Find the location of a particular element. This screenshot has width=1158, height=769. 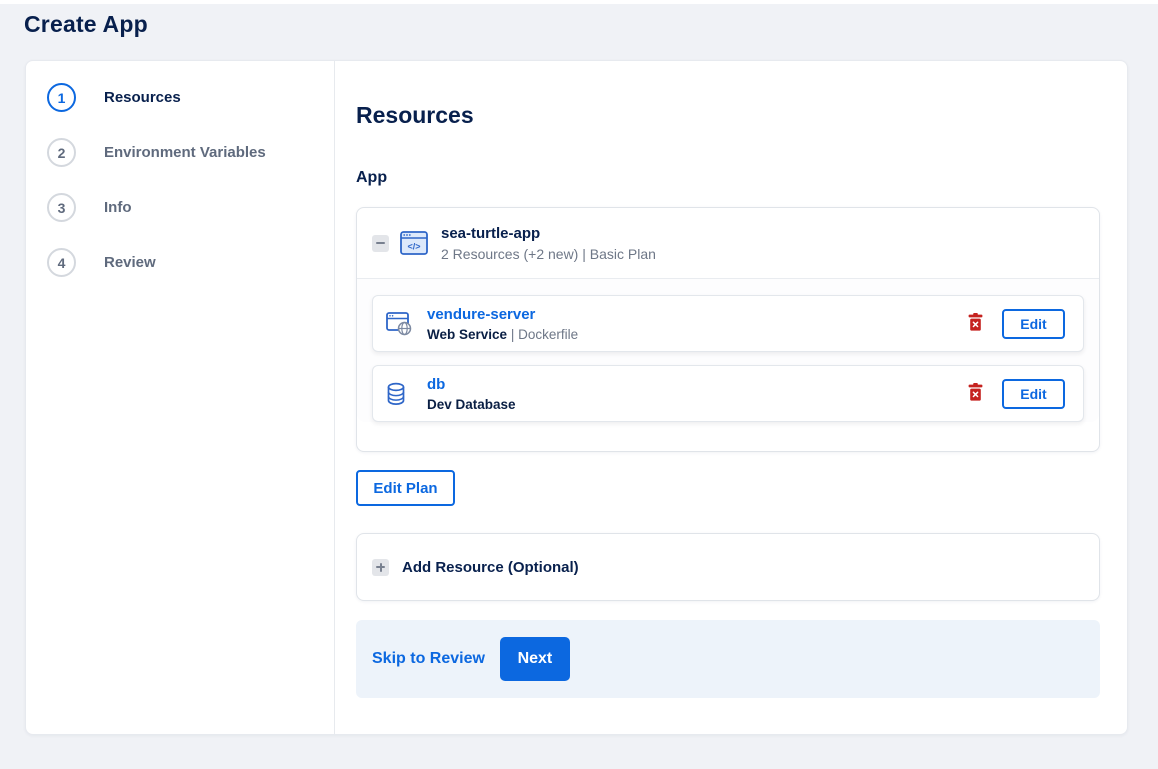

step-number-badge: 1 is located at coordinates (61, 97).